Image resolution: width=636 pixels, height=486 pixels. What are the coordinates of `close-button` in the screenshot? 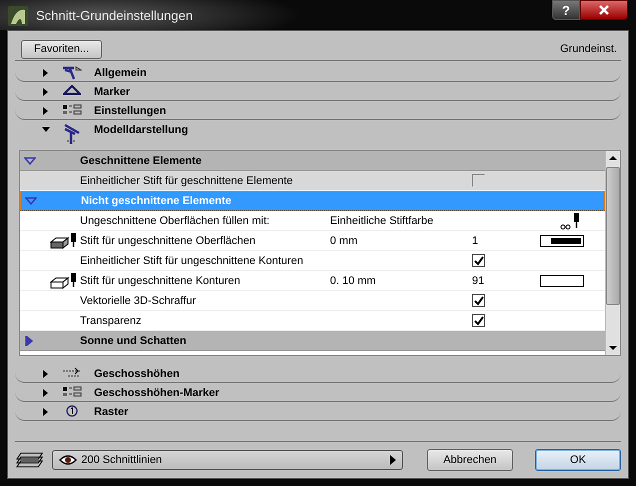 It's located at (604, 10).